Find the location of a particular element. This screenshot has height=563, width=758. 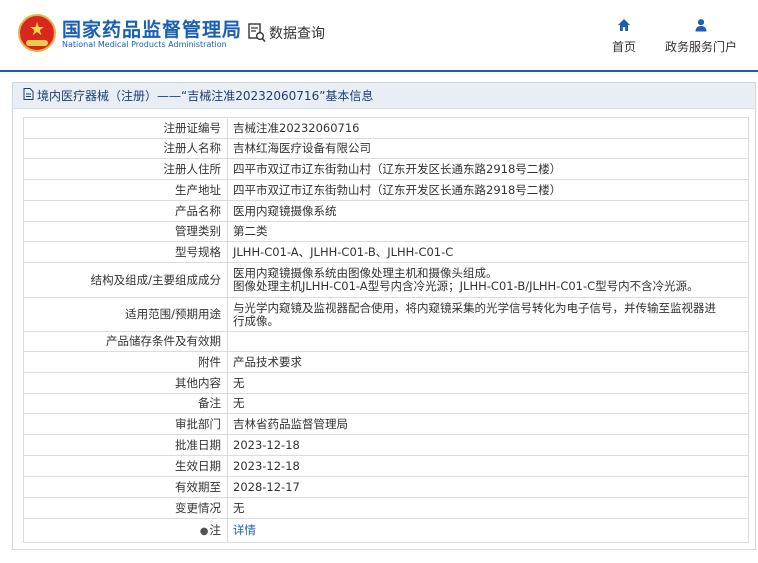

row-value: 吉林红海医疗设备有限公司 is located at coordinates (488, 148).